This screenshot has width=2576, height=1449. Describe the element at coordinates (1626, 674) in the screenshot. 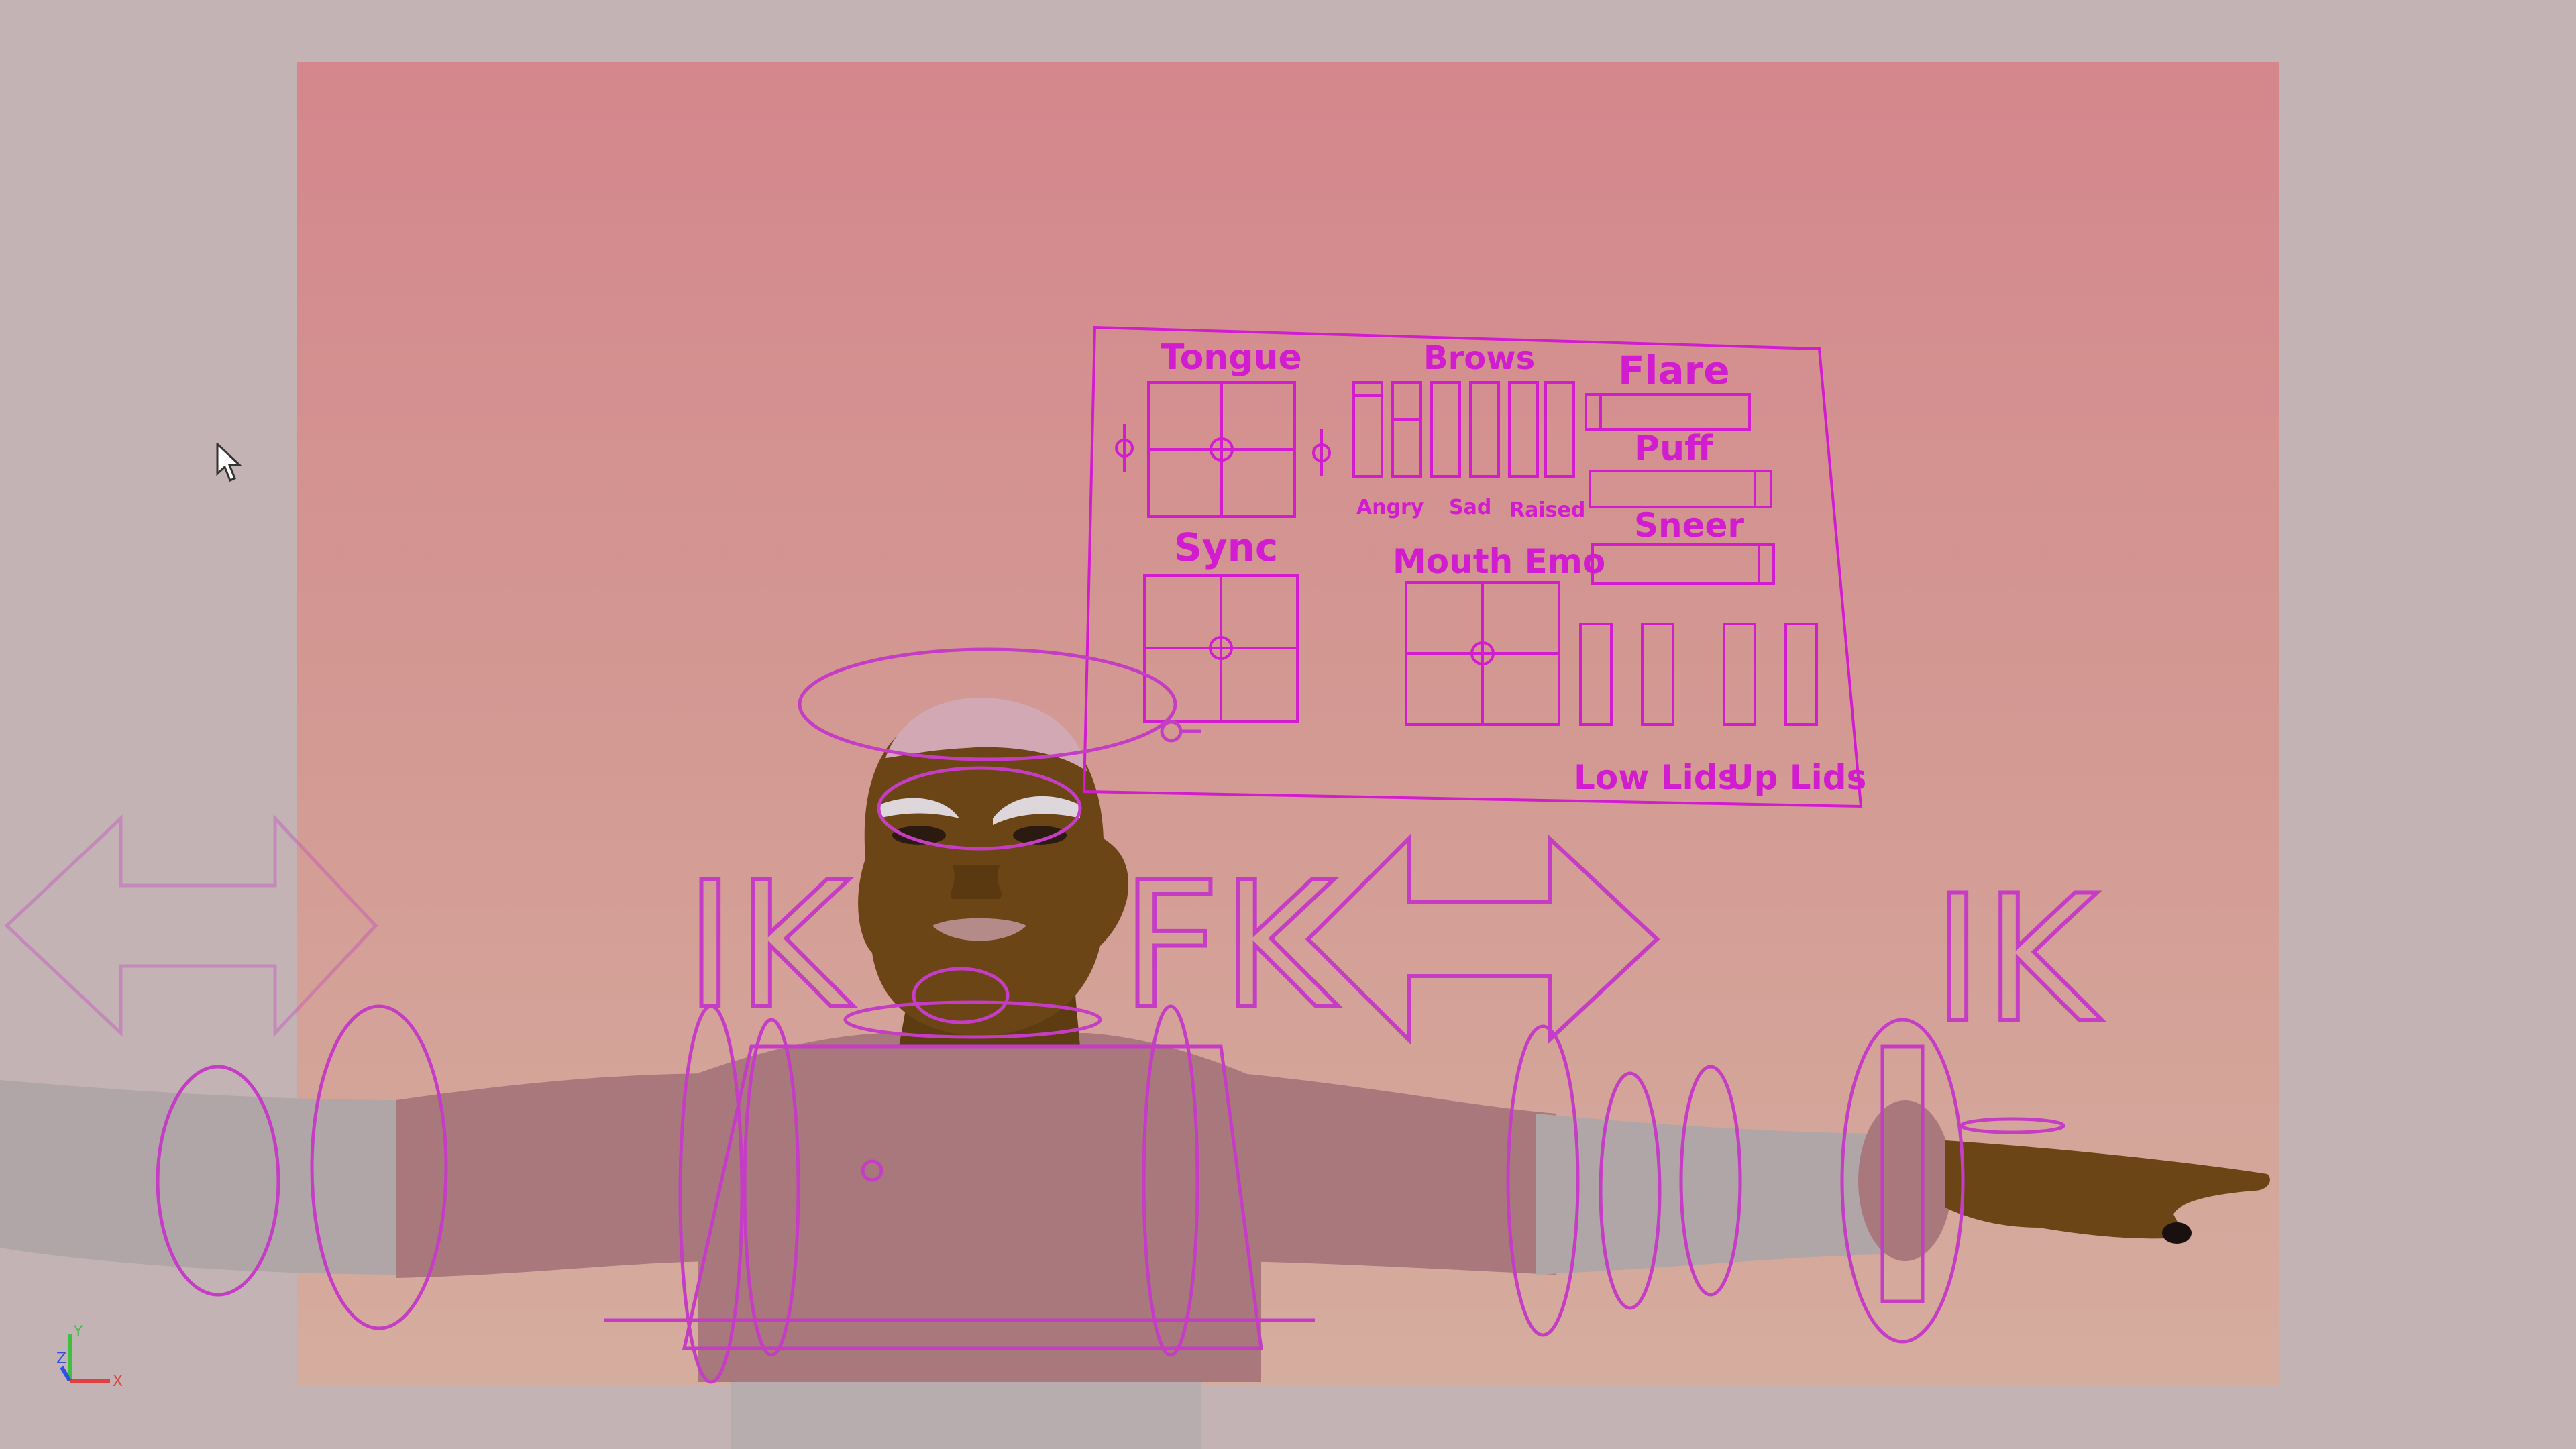

I see `low-lids-sliders` at that location.